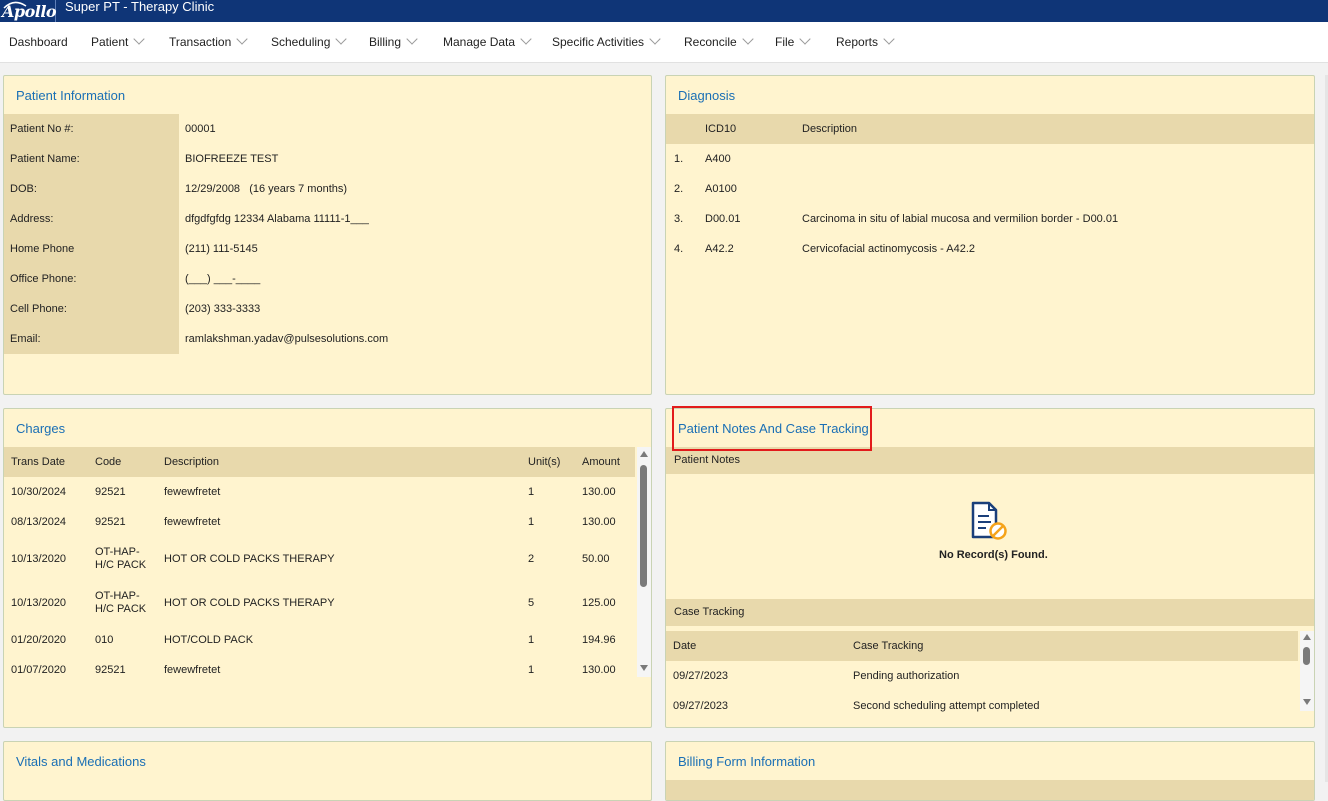 Image resolution: width=1328 pixels, height=801 pixels. I want to click on menu-file: File, so click(793, 41).